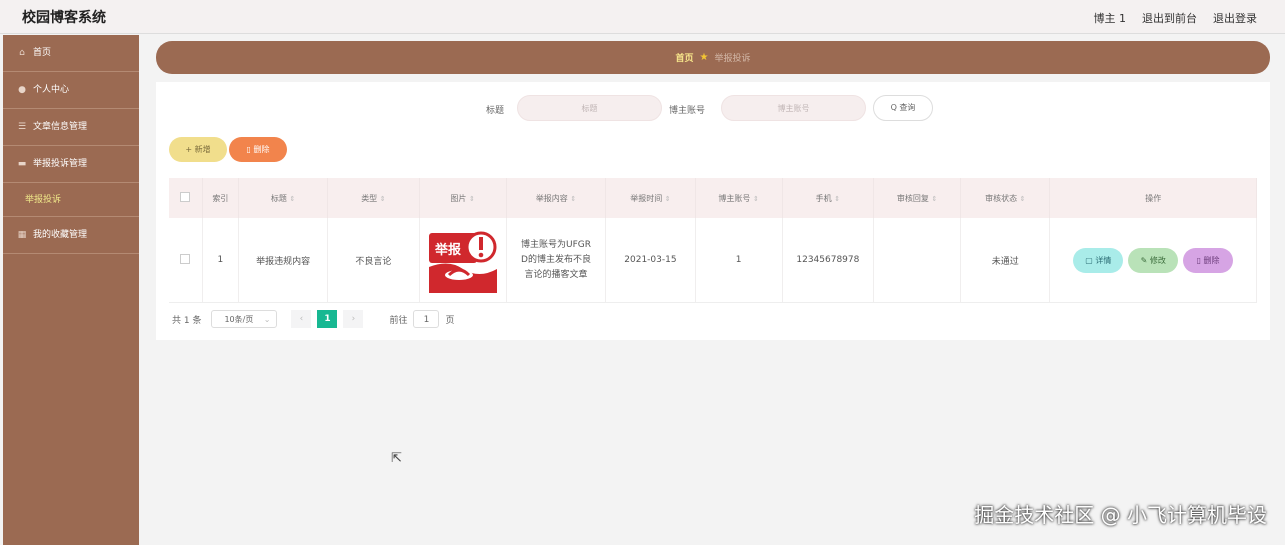 Image resolution: width=1285 pixels, height=545 pixels. What do you see at coordinates (60, 234) in the screenshot?
I see `sidebar-item-label: 我的收藏管理` at bounding box center [60, 234].